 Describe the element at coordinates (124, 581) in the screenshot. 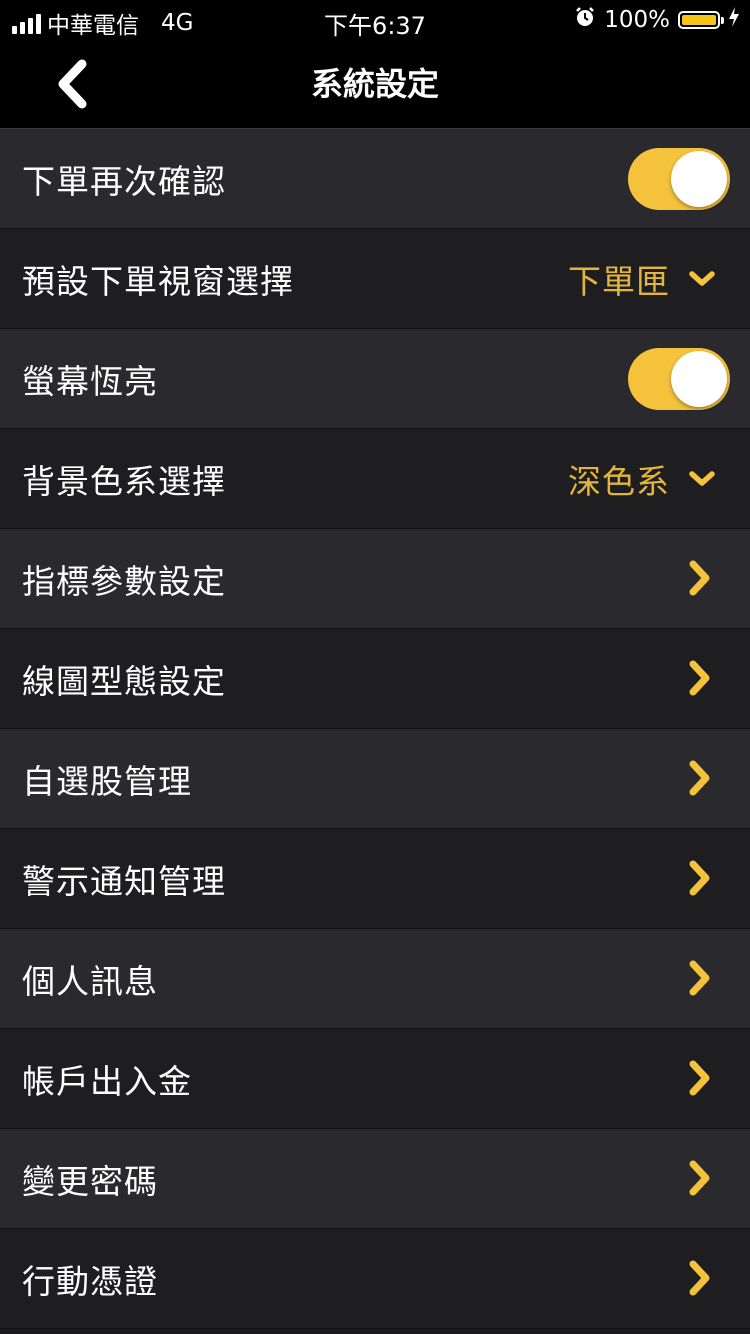

I see `setting-label: 指標參數設定` at that location.